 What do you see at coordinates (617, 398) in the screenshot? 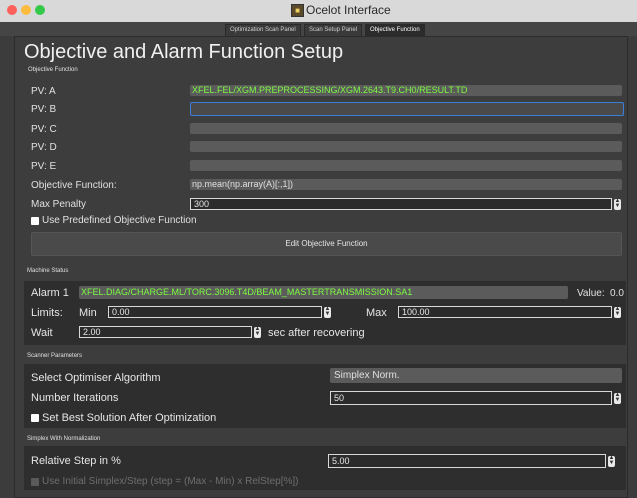
I see `number-iterations-stepper-icon: ▲ ▼` at bounding box center [617, 398].